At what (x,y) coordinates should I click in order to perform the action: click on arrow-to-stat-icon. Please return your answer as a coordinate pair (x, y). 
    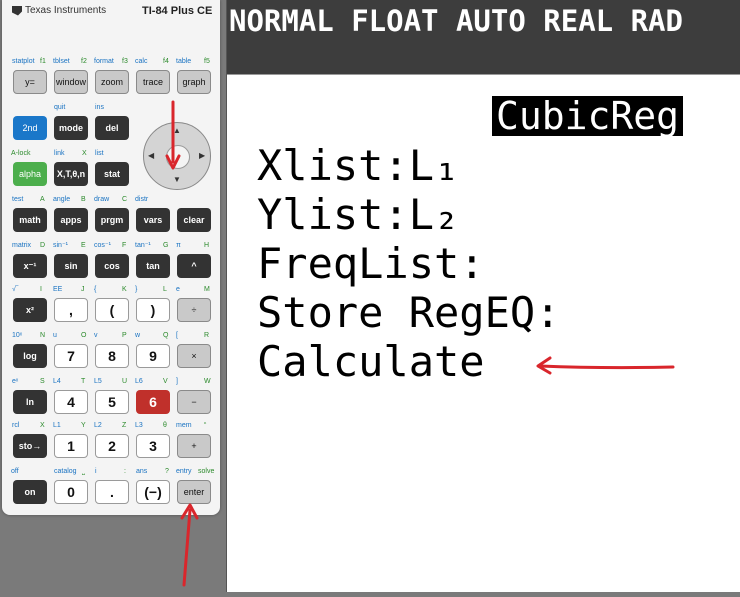
    Looking at the image, I should click on (173, 135).